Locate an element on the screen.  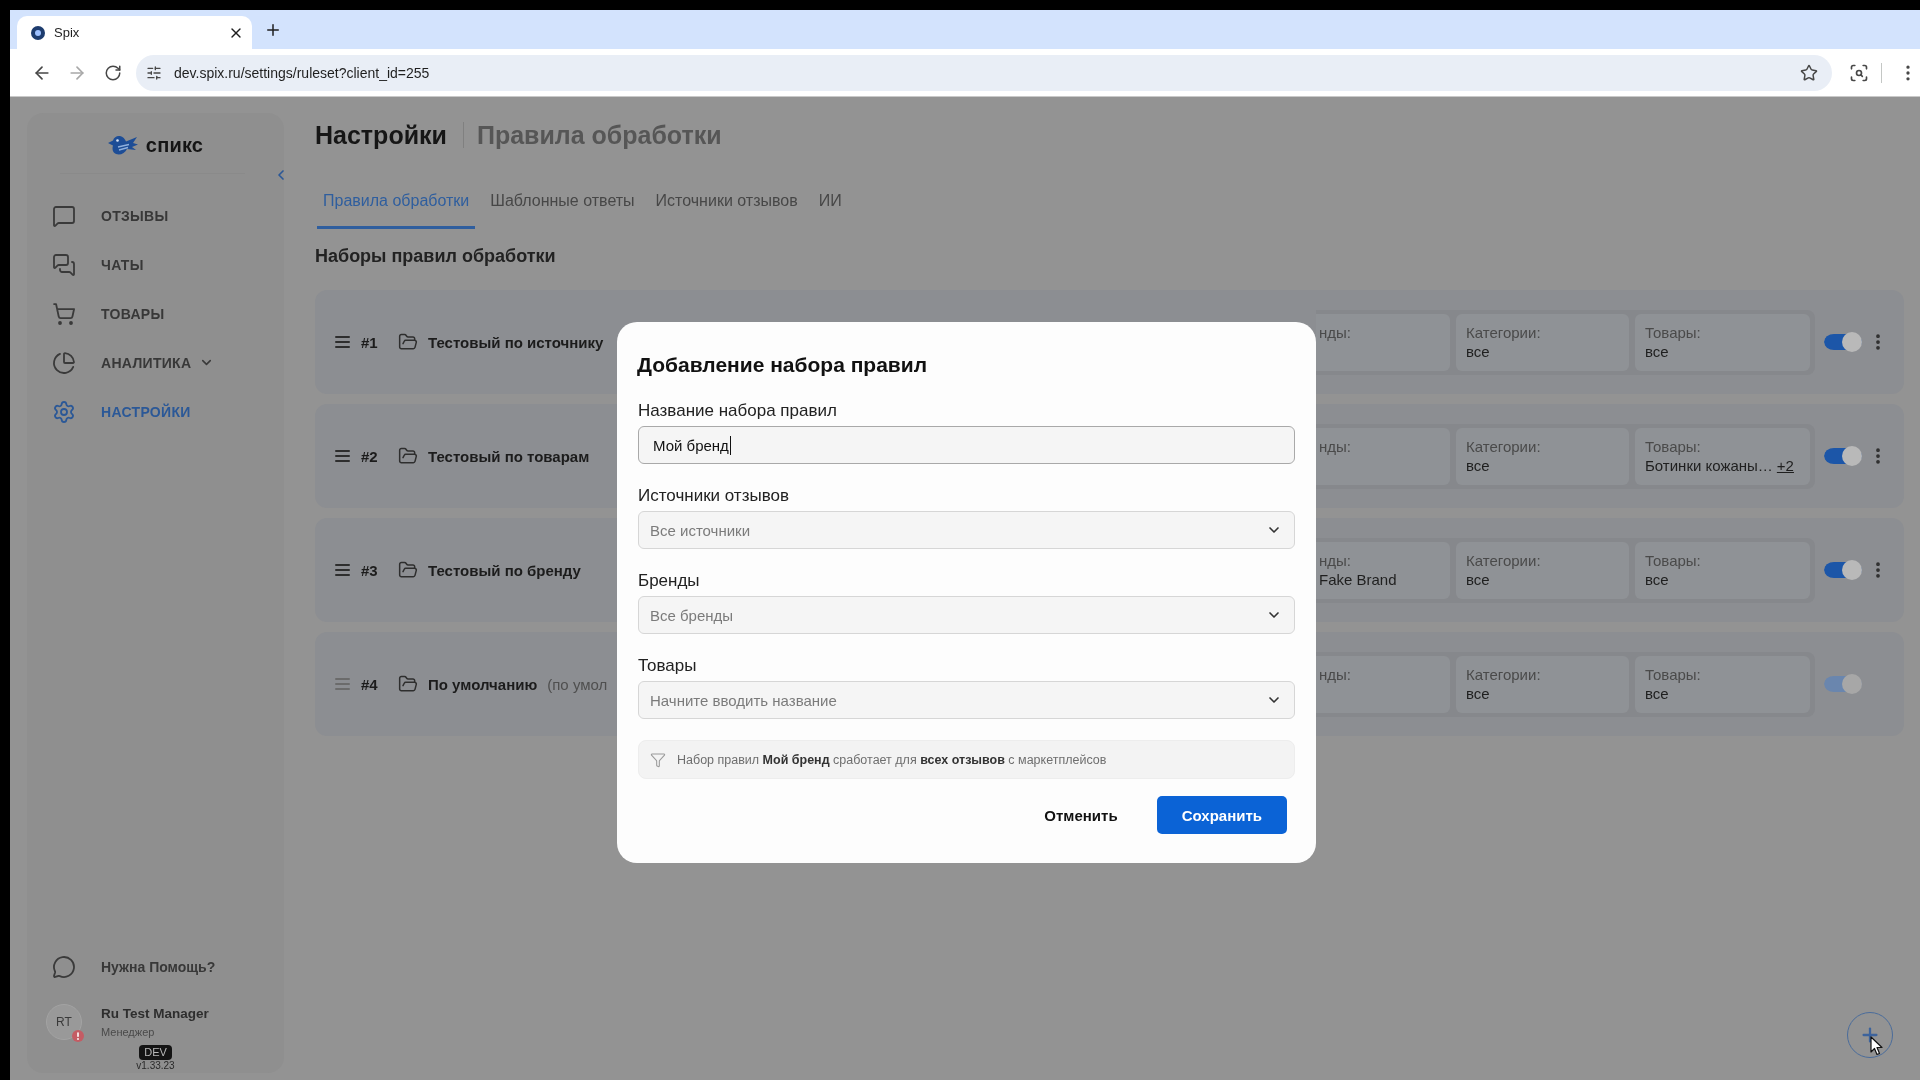
user-role: Менеджер is located at coordinates (128, 1032).